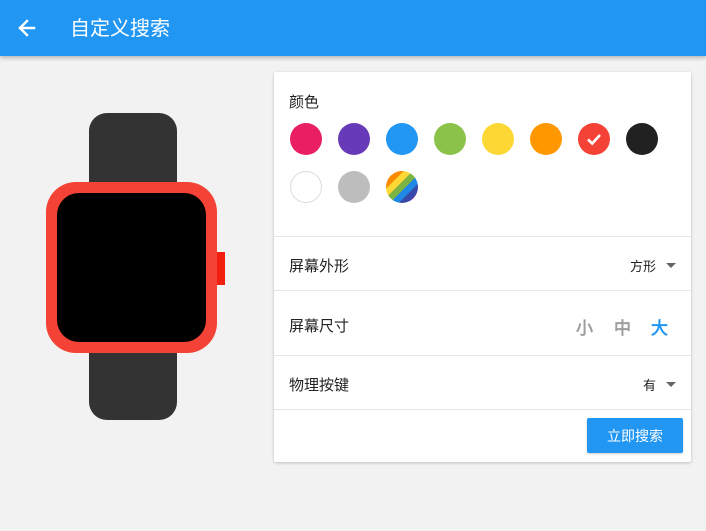  What do you see at coordinates (642, 267) in the screenshot?
I see `screen-shape-value: 方形` at bounding box center [642, 267].